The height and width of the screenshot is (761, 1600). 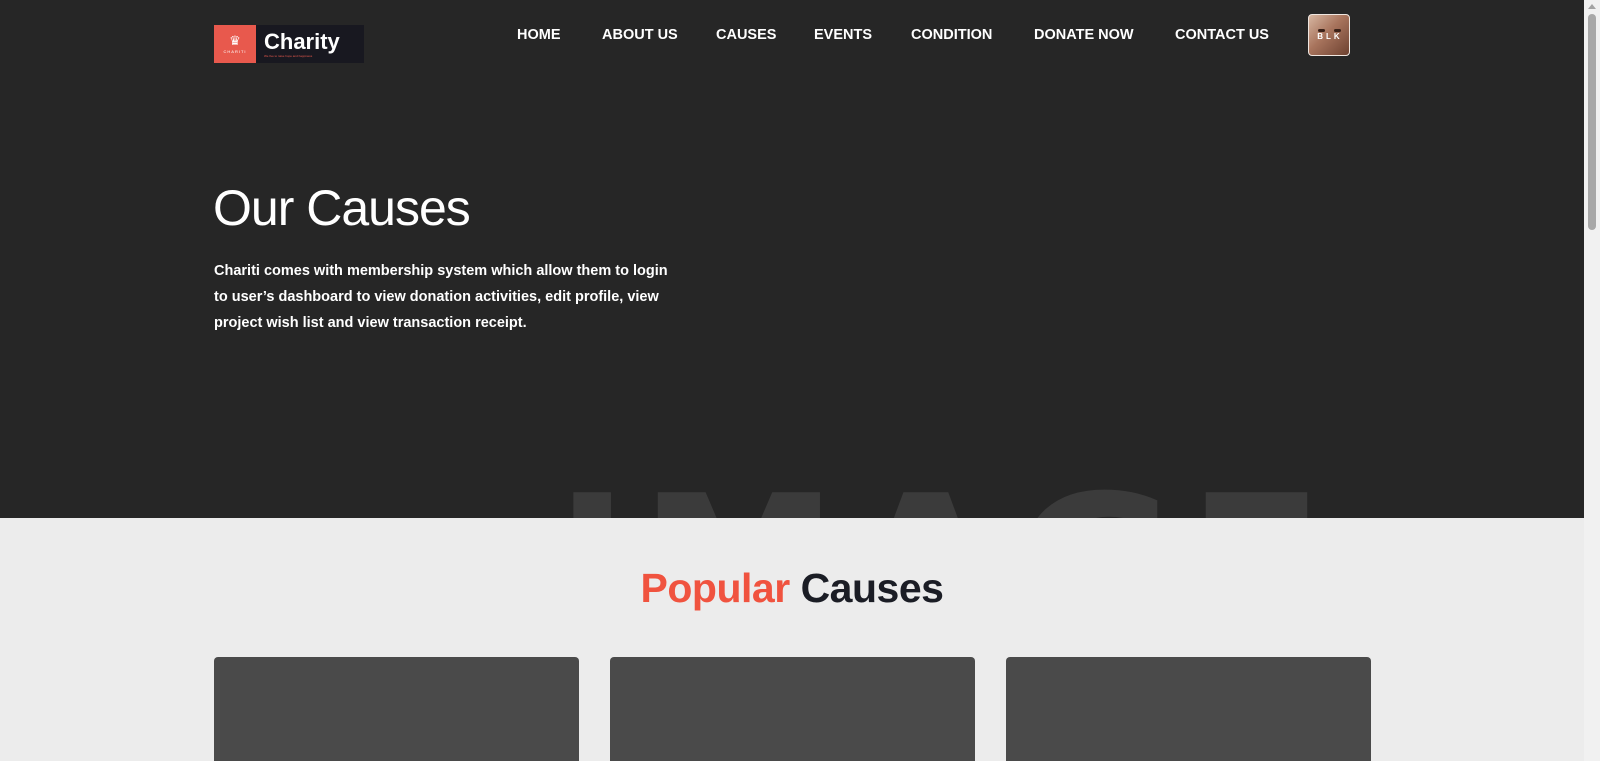 What do you see at coordinates (1592, 122) in the screenshot?
I see `scrollbar-thumb` at bounding box center [1592, 122].